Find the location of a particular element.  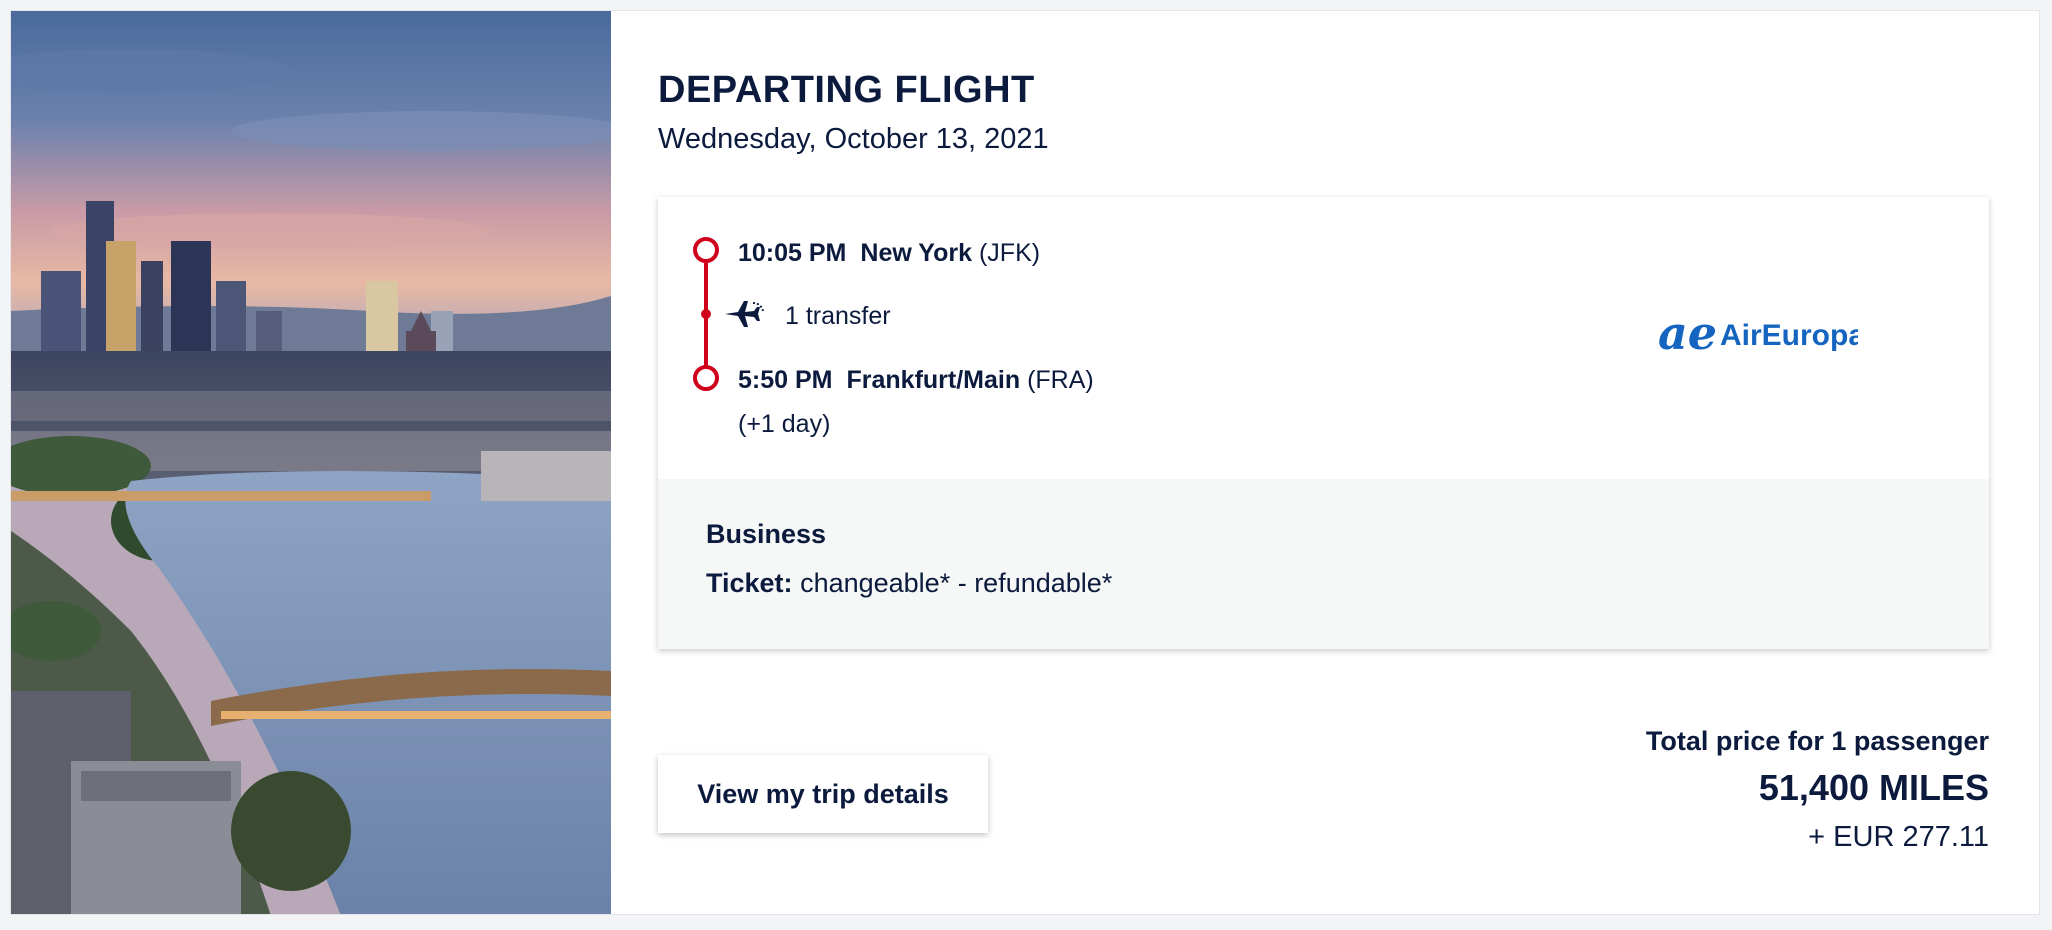

arrival-dot-icon is located at coordinates (706, 378).